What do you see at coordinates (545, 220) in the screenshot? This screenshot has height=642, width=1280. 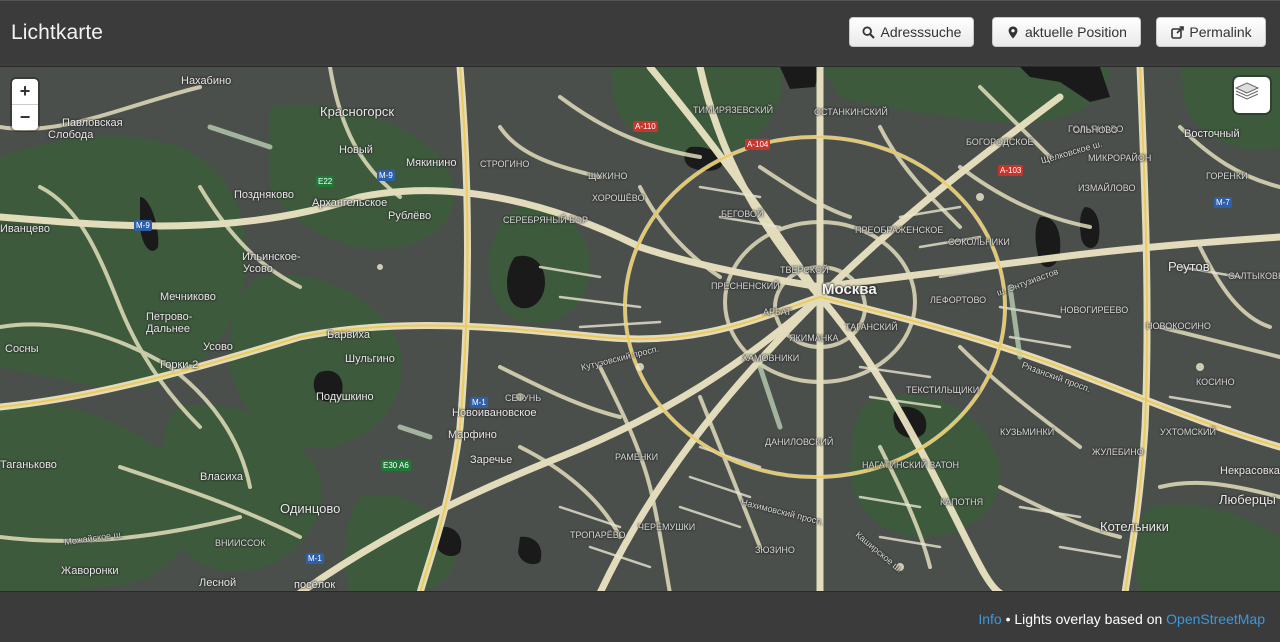 I see `map-label-serebryany-bor: СЕРЕБРЯНЫЙ БОР` at bounding box center [545, 220].